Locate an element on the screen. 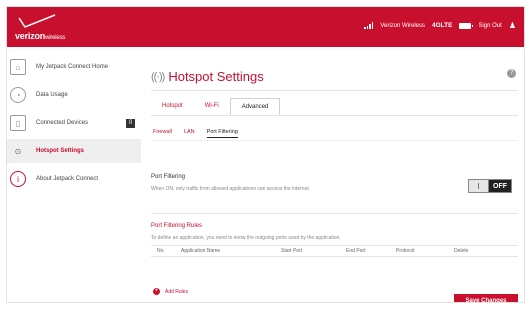 The width and height of the screenshot is (531, 309). info-icon: i is located at coordinates (18, 179).